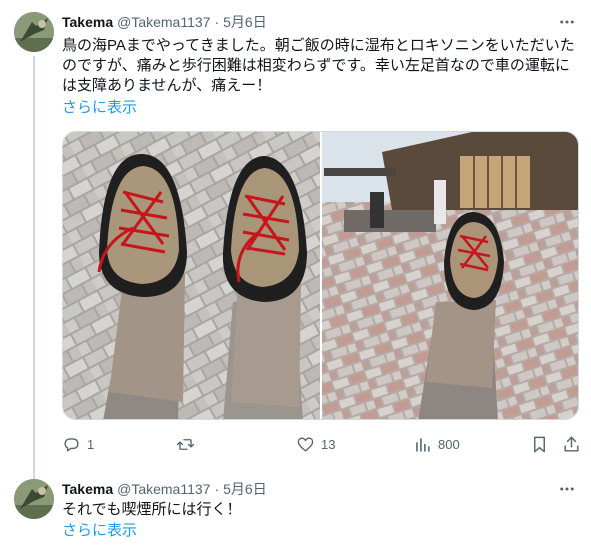 This screenshot has width=591, height=548. What do you see at coordinates (91, 444) in the screenshot?
I see `reply-count: 1` at bounding box center [91, 444].